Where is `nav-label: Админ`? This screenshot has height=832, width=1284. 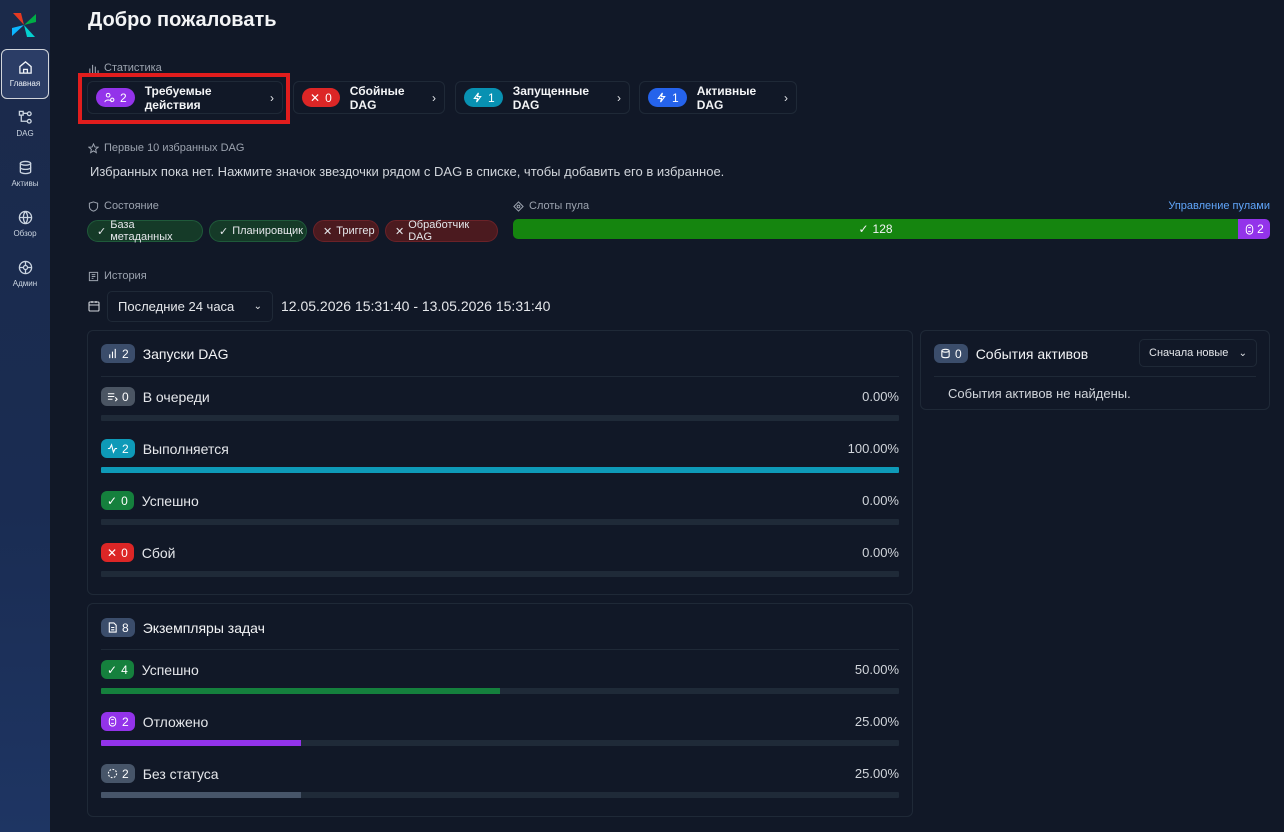
nav-label: Админ is located at coordinates (25, 283).